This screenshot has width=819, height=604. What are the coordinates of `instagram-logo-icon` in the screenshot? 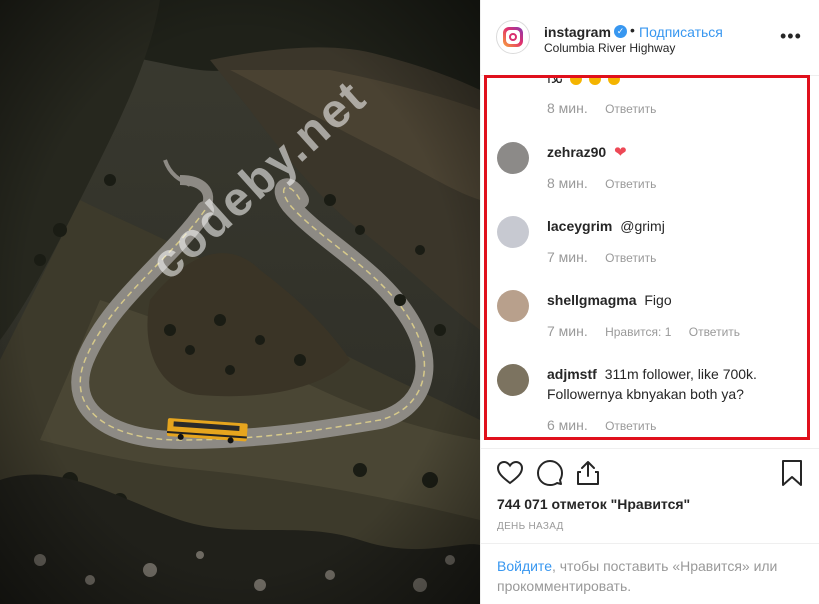 It's located at (513, 37).